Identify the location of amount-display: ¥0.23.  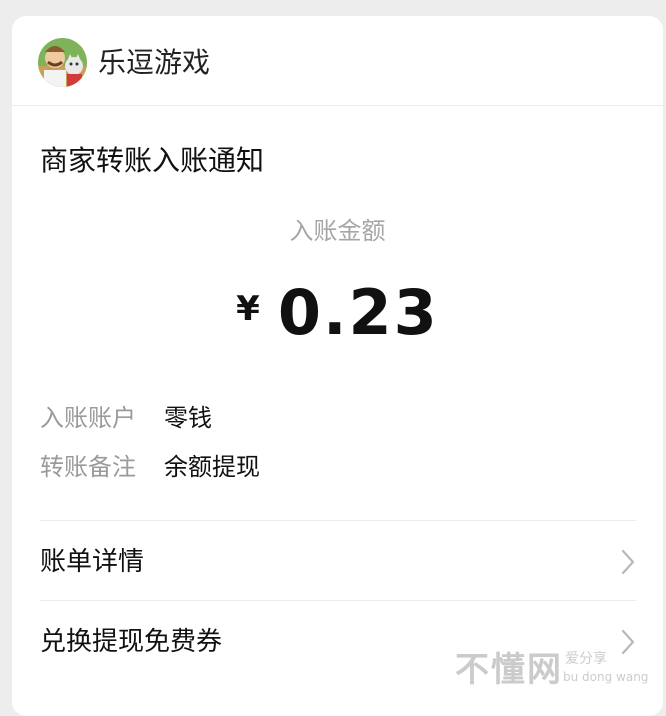
(337, 321).